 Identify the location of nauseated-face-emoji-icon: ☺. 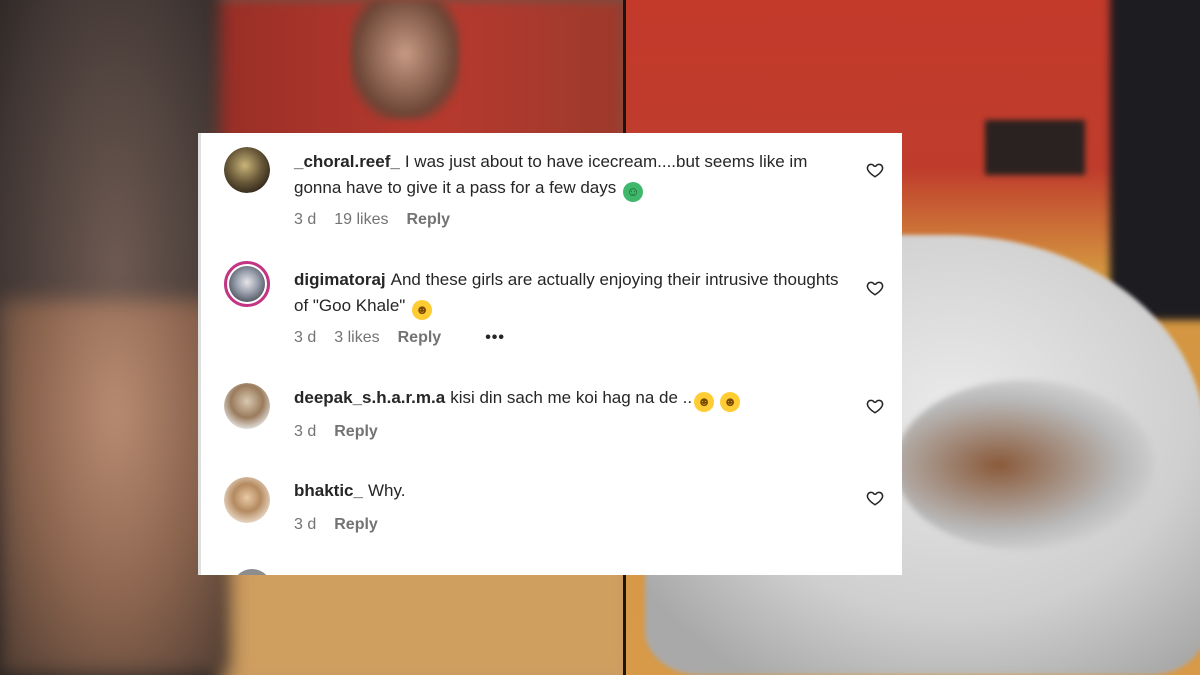
(633, 192).